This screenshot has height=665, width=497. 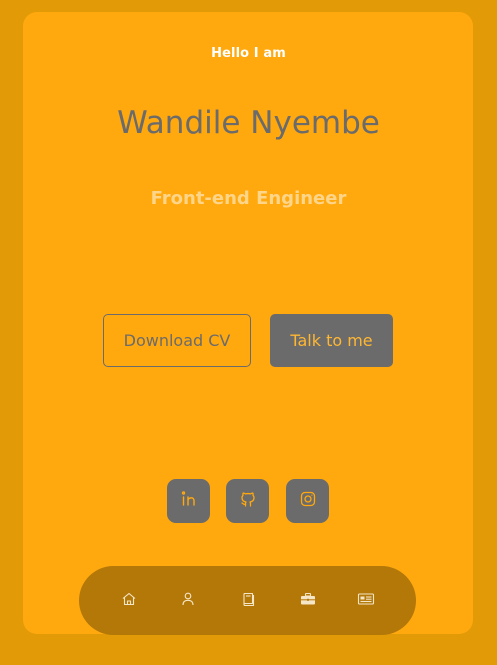 What do you see at coordinates (331, 340) in the screenshot?
I see `talk-to-me-button: Talk to me` at bounding box center [331, 340].